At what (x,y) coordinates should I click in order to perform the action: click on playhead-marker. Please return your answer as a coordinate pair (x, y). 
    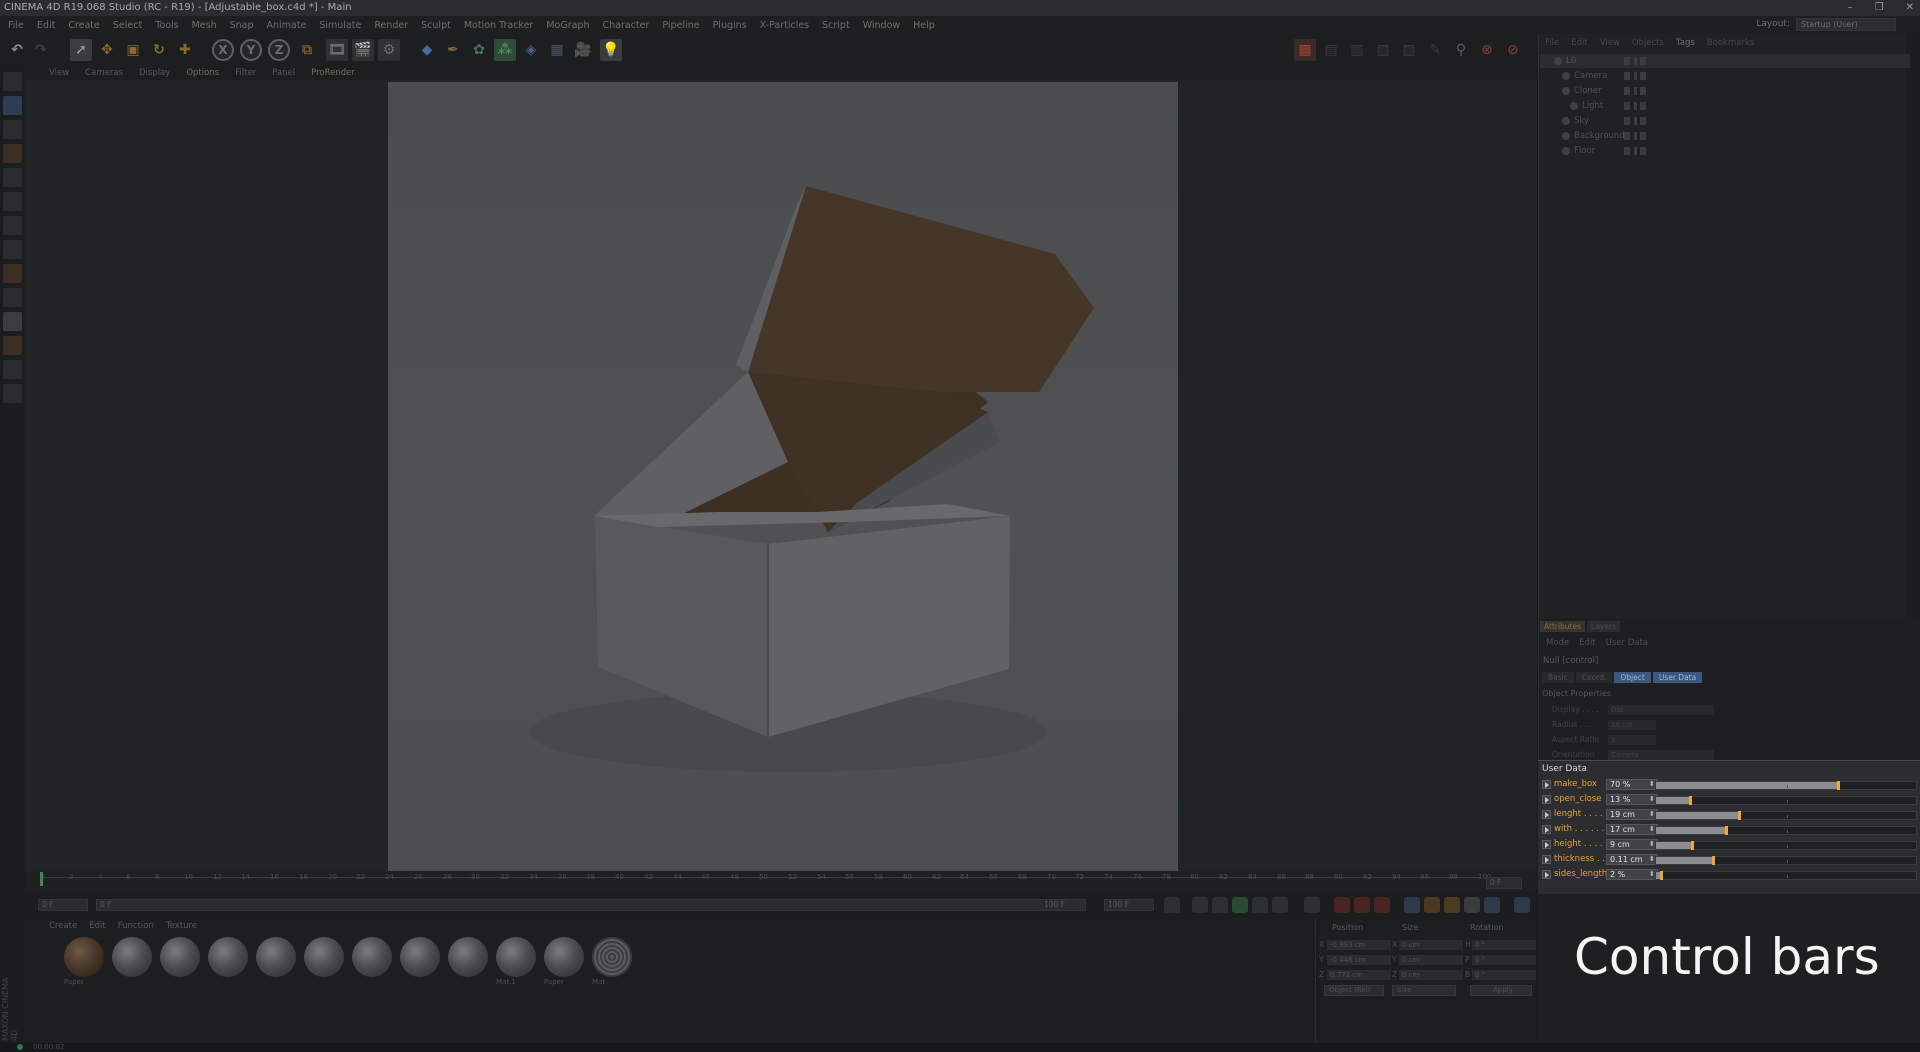
    Looking at the image, I should click on (41, 879).